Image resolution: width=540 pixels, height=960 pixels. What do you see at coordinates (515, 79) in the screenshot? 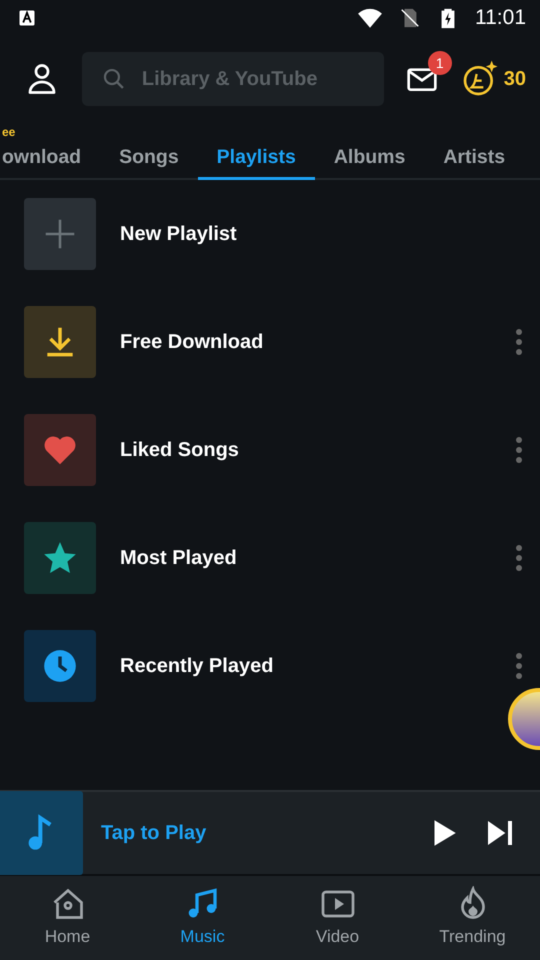
I see `coin-count: 30` at bounding box center [515, 79].